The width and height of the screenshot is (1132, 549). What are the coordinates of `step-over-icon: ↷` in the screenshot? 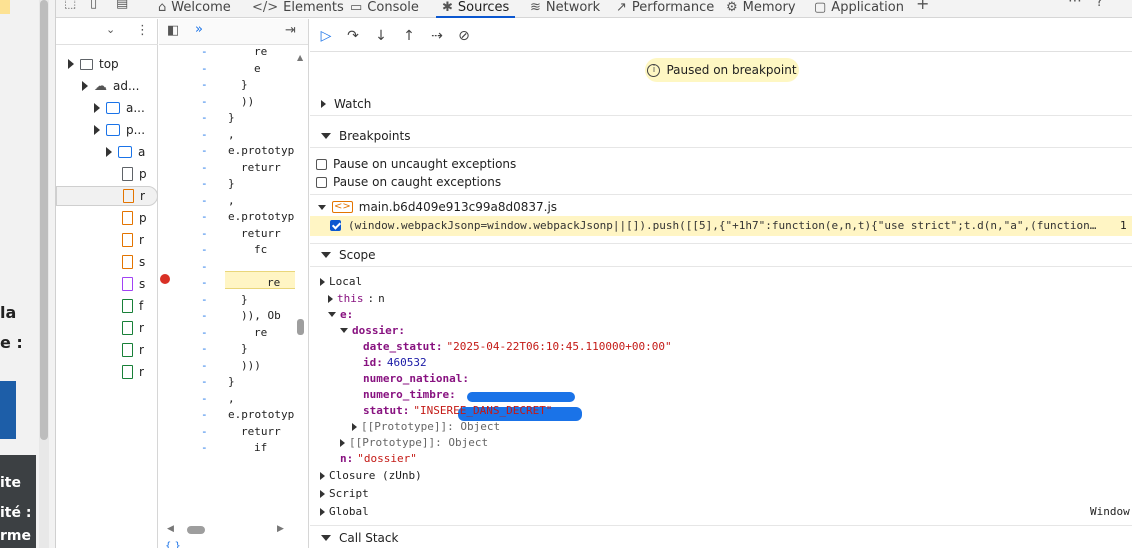 It's located at (353, 36).